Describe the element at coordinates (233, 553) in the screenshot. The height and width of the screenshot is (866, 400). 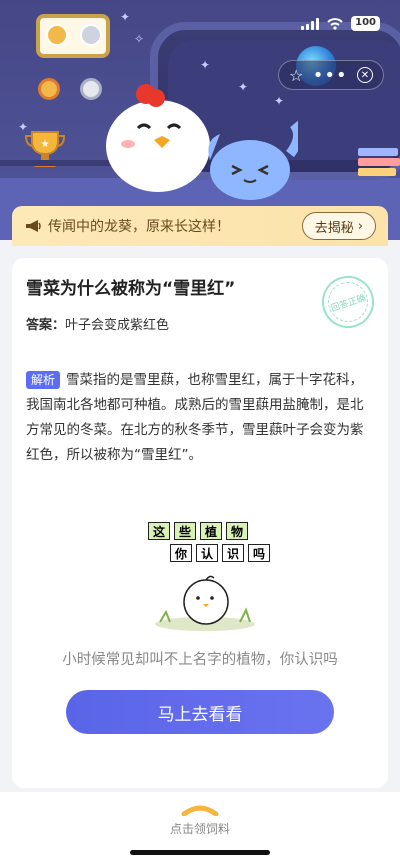
I see `word-tile: 识` at that location.